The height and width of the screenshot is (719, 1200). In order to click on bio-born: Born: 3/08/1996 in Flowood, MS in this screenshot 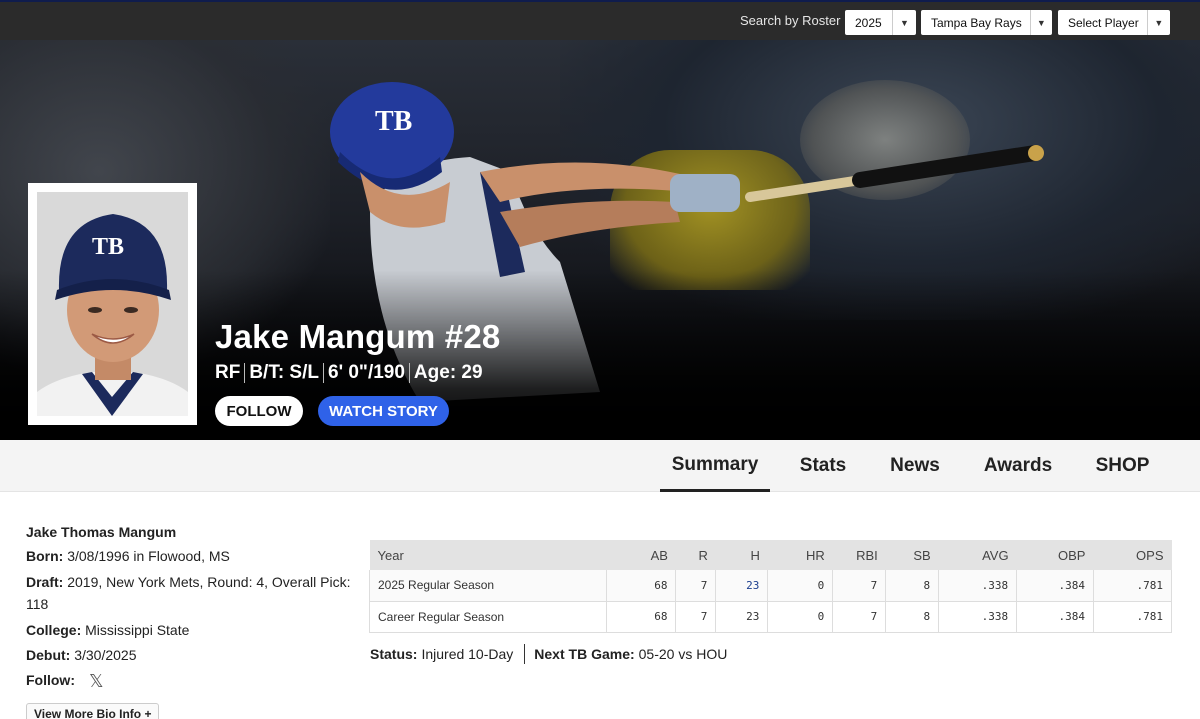, I will do `click(188, 556)`.